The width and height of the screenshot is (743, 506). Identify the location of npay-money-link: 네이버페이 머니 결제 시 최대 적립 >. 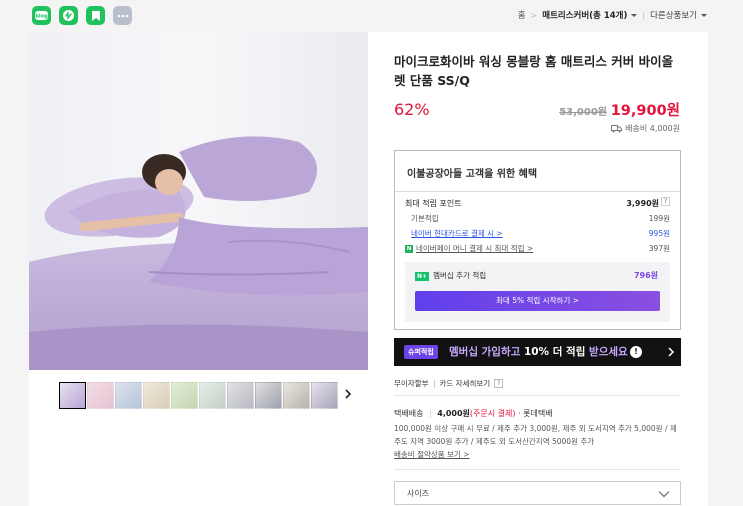
(474, 248).